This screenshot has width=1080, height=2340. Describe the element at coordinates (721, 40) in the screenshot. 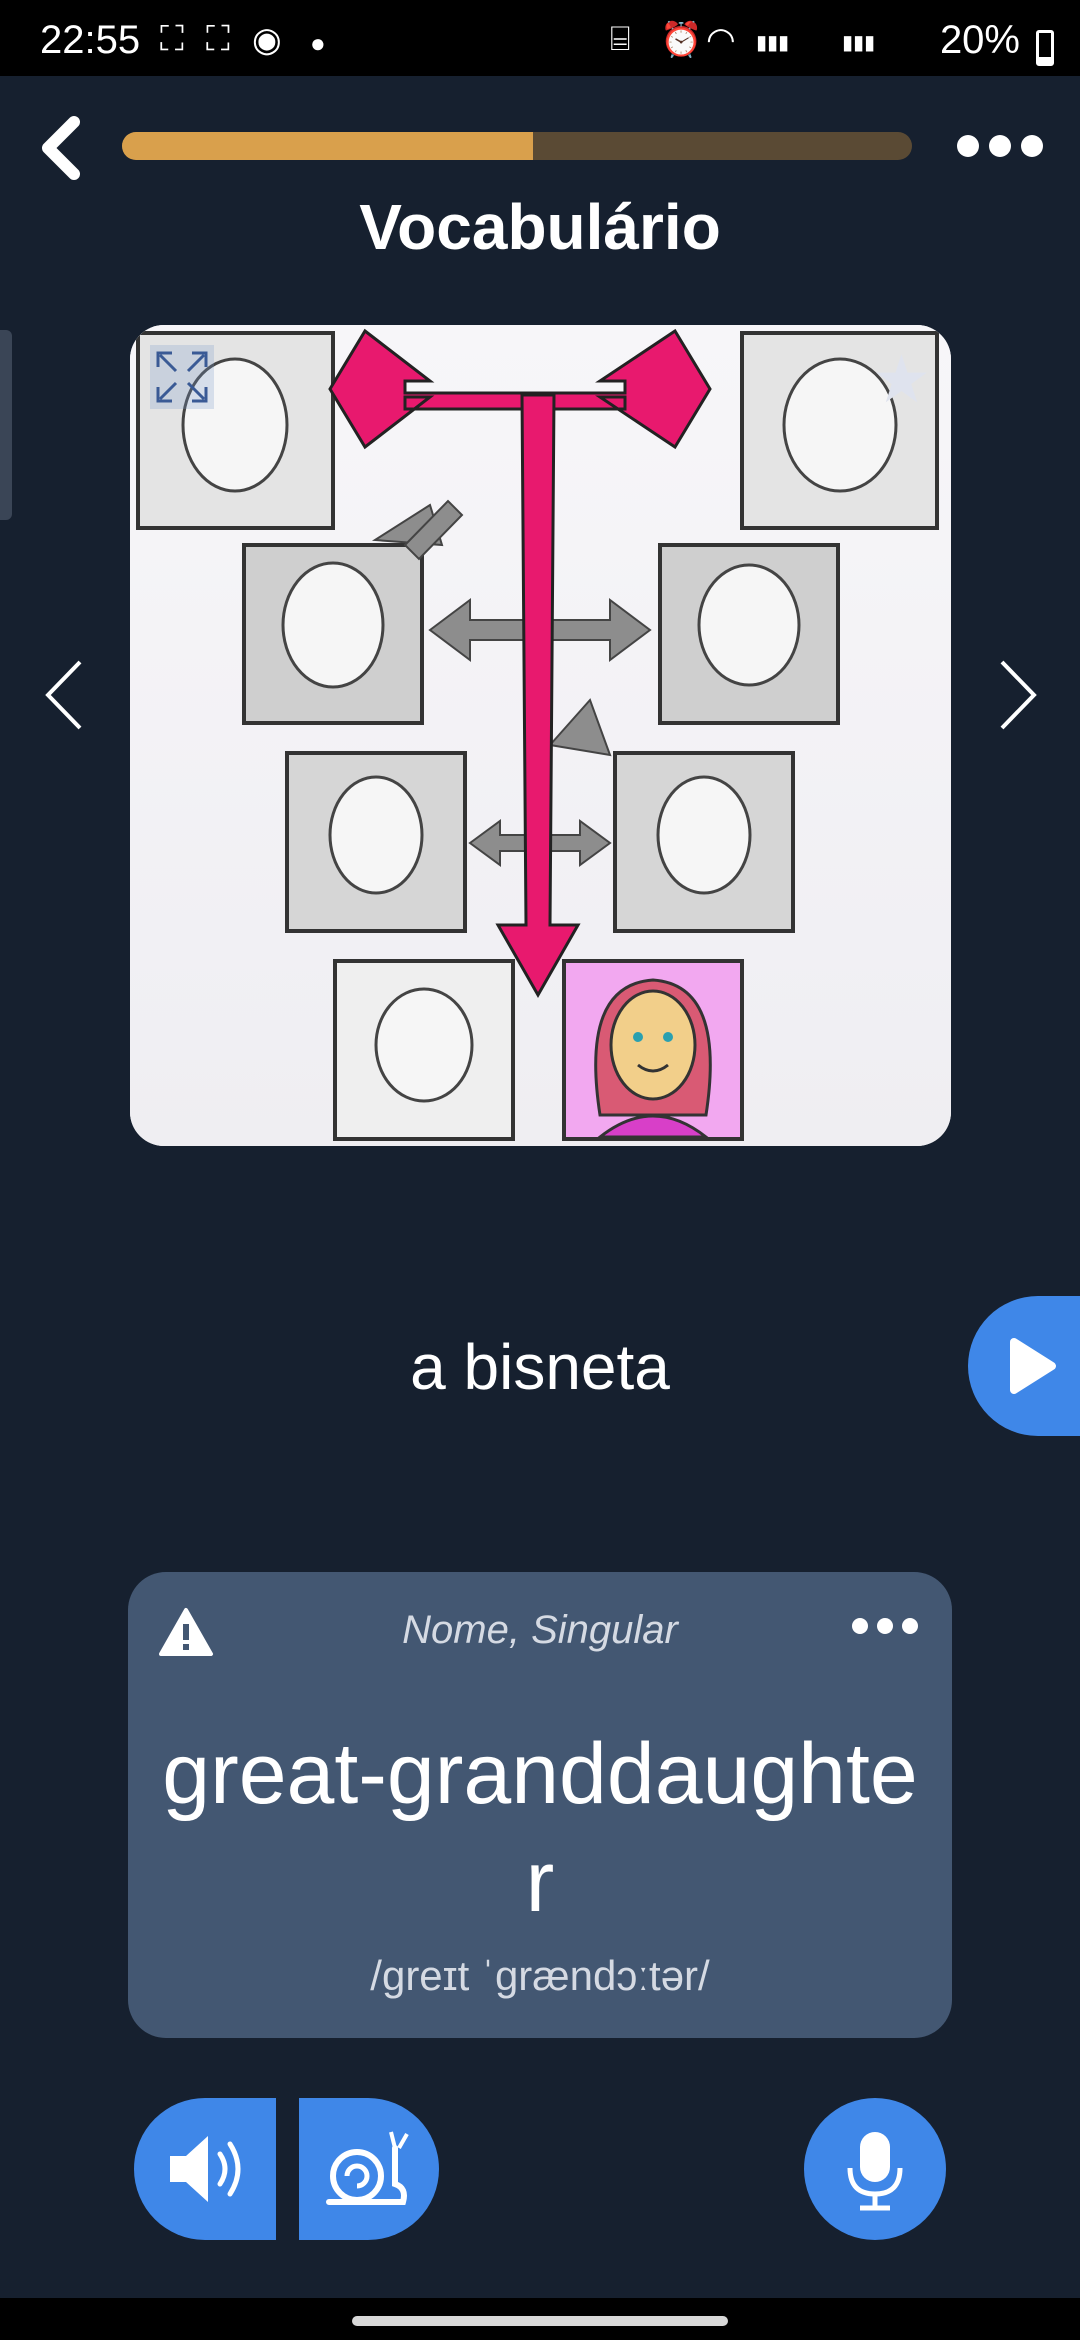

I see `wifi-icon: ◠` at that location.